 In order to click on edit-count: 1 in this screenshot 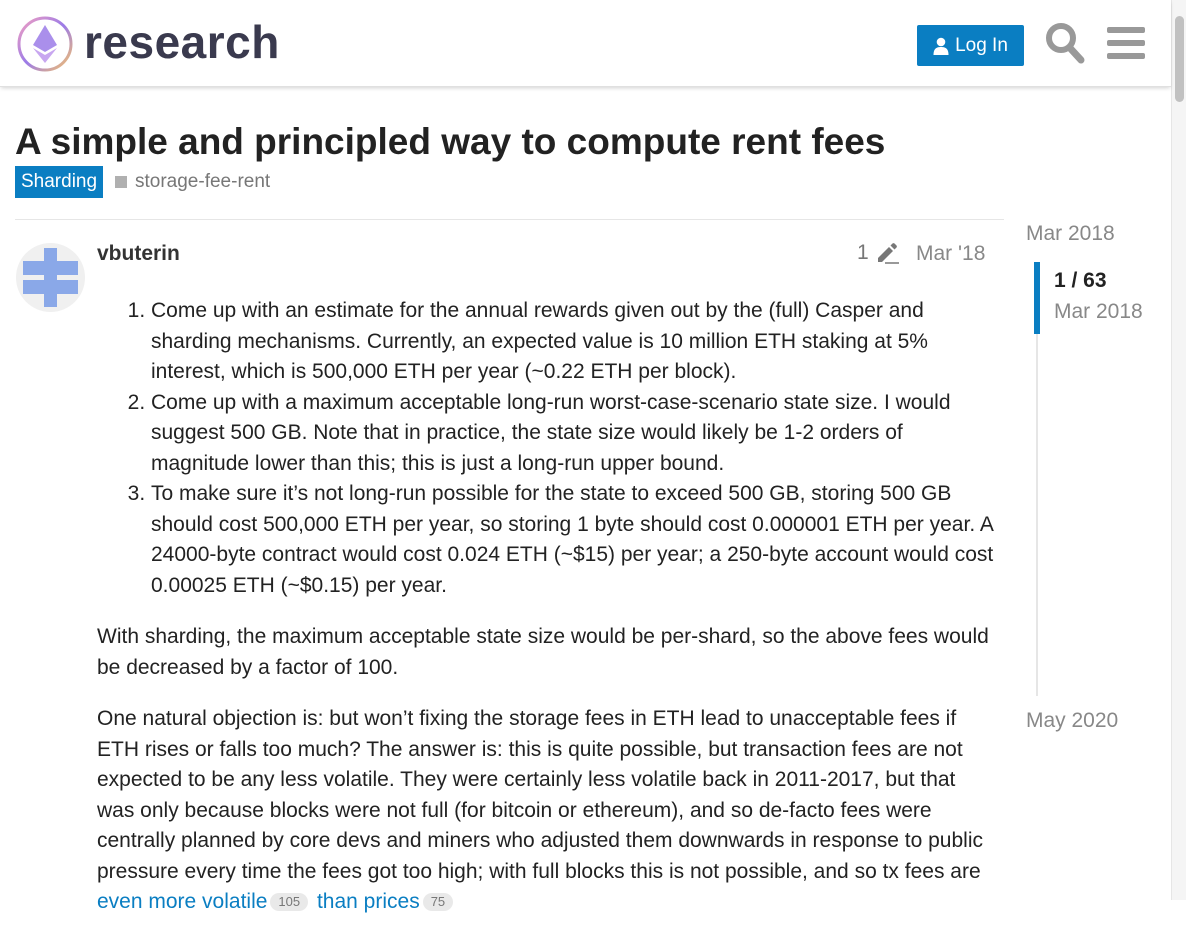, I will do `click(863, 252)`.